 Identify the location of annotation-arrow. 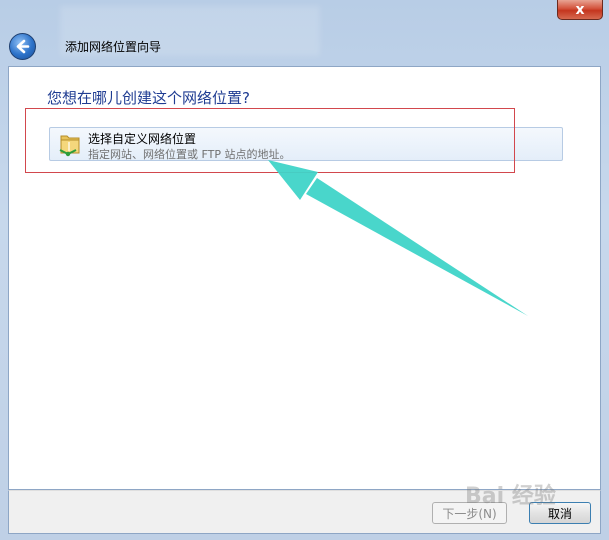
(398, 238).